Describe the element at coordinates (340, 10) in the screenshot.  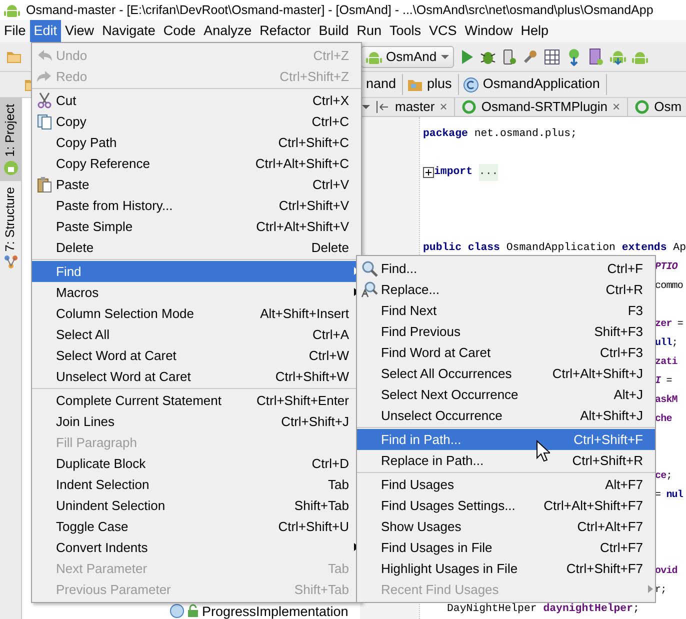
I see `window-title: Osmand-master - [E:\crifan\DevRoot\Osmand-master] - [OsmAnd] - ...\OsmAnd\src\net\osmand\plus\OsmandApp` at that location.